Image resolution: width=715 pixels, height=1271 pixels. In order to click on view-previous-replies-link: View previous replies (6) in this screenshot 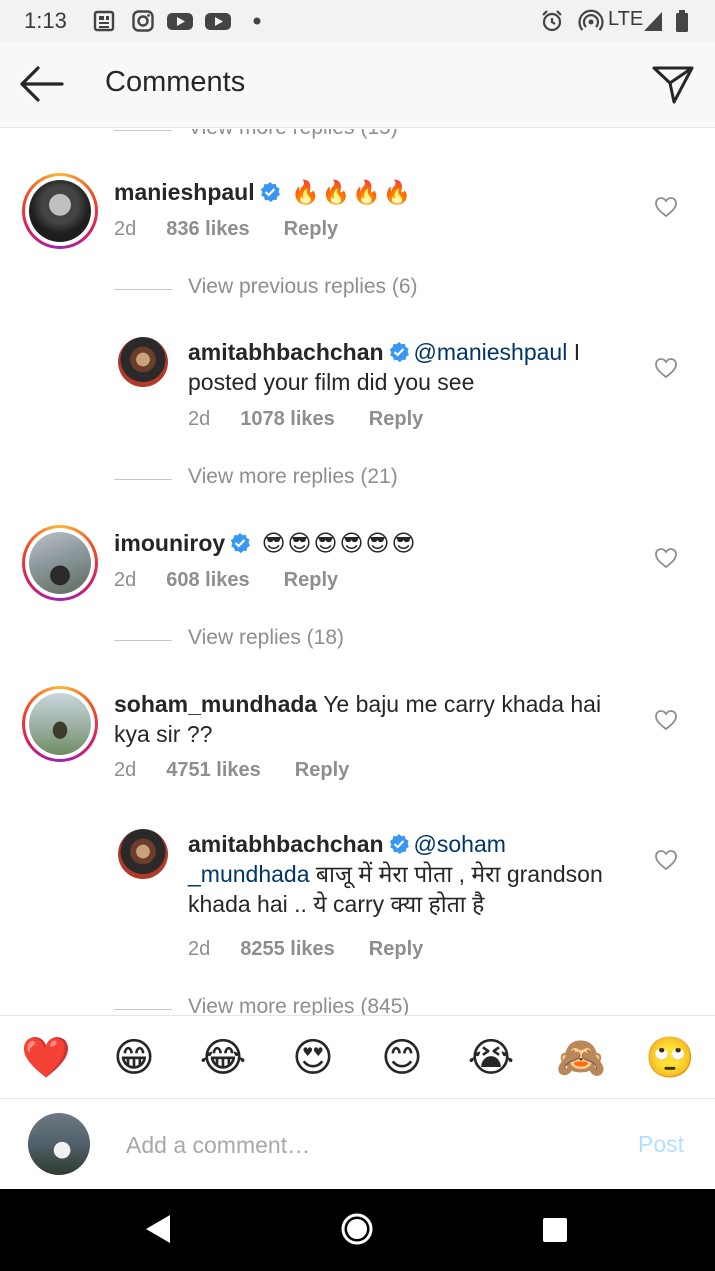, I will do `click(324, 290)`.